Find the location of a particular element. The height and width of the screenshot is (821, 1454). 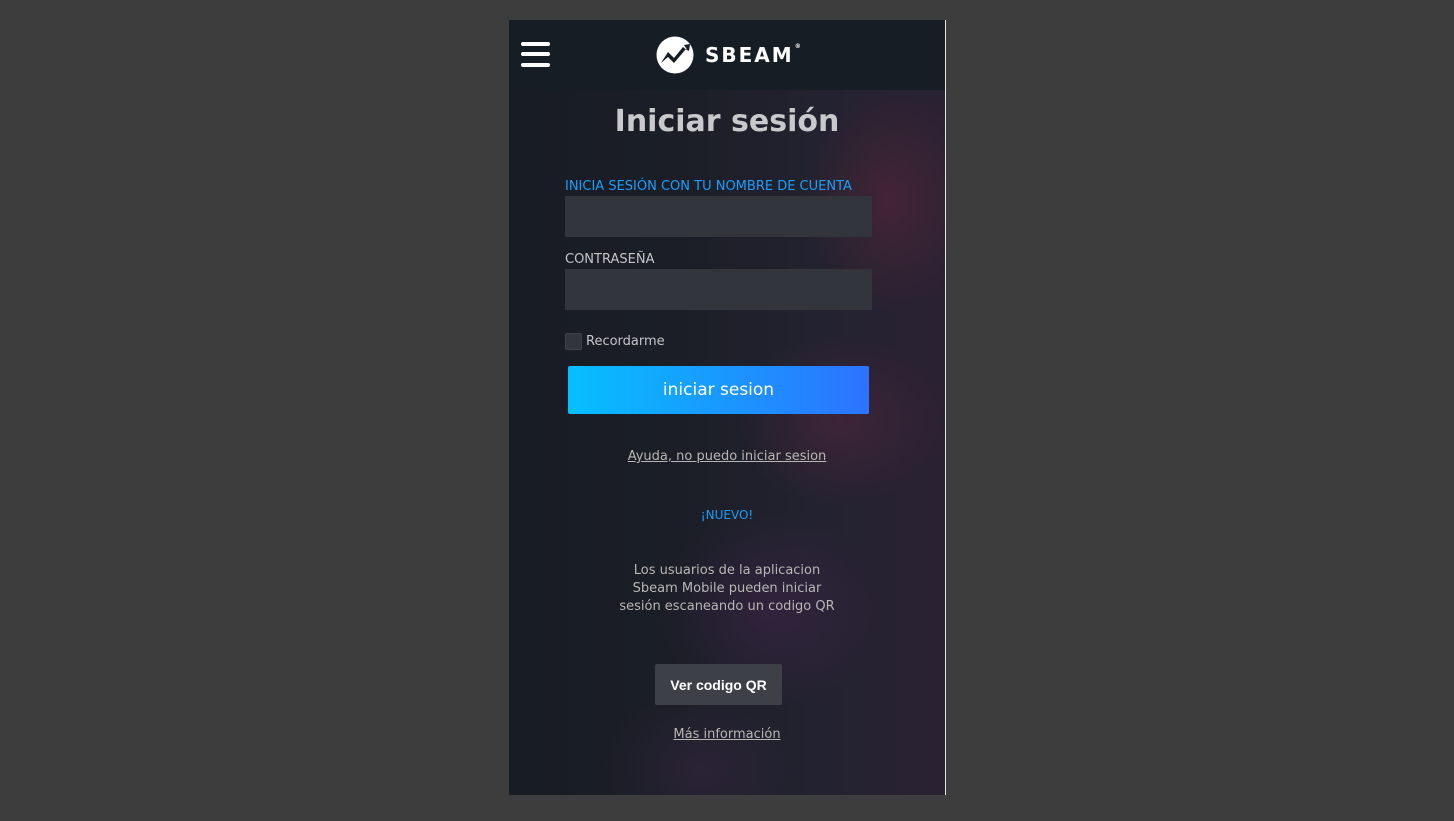

brand-logo: SBEAM® is located at coordinates (729, 55).